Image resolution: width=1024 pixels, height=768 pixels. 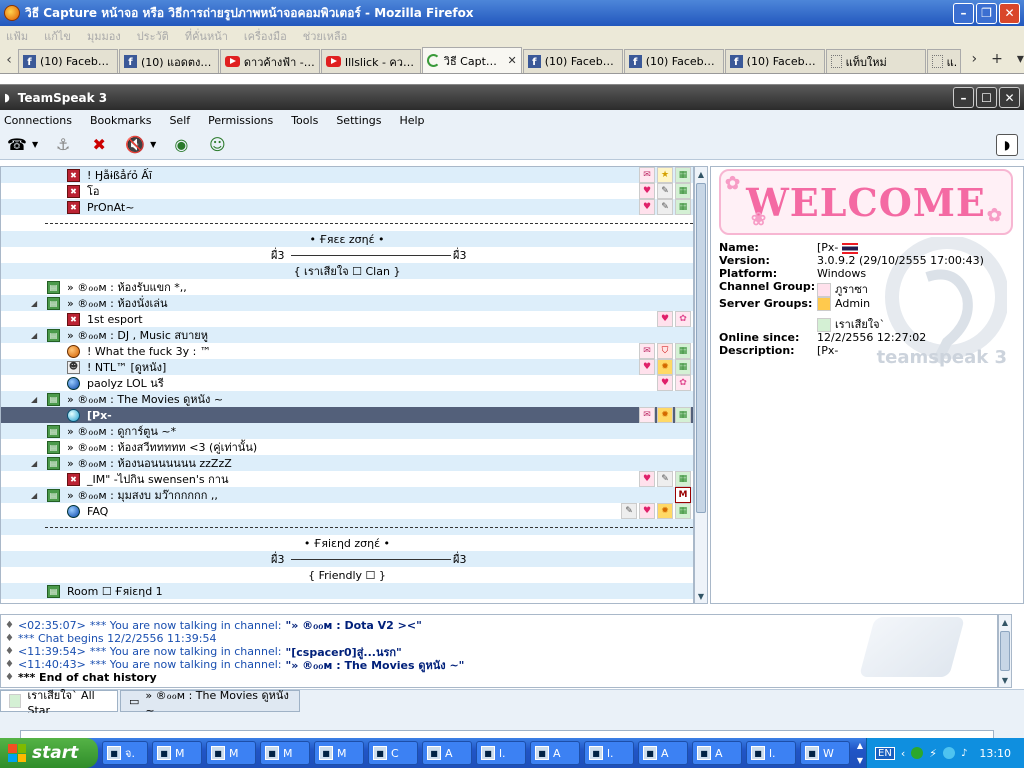 What do you see at coordinates (860, 753) in the screenshot?
I see `taskbar-scroll: ▲ ▼` at bounding box center [860, 753].